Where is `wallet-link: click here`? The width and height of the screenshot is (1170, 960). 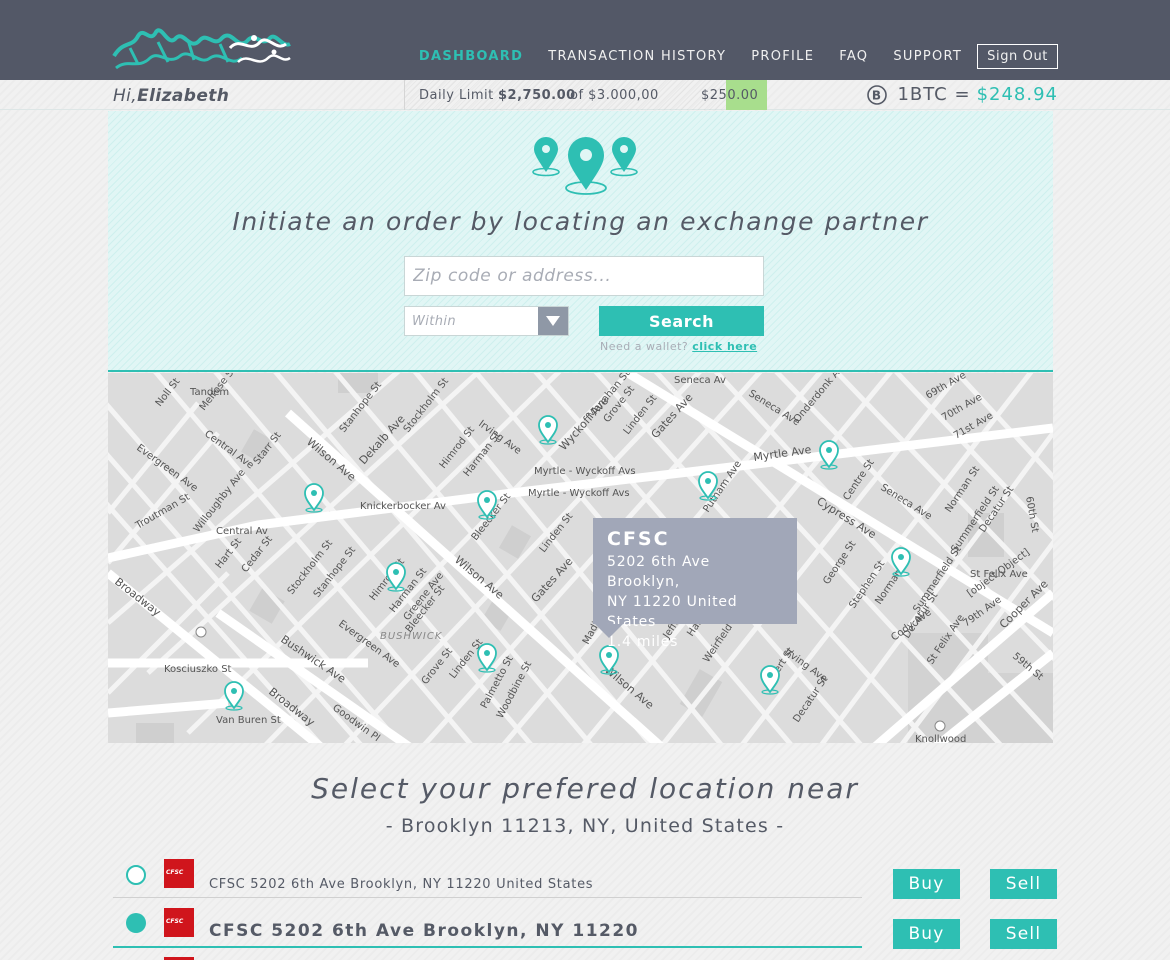
wallet-link: click here is located at coordinates (724, 346).